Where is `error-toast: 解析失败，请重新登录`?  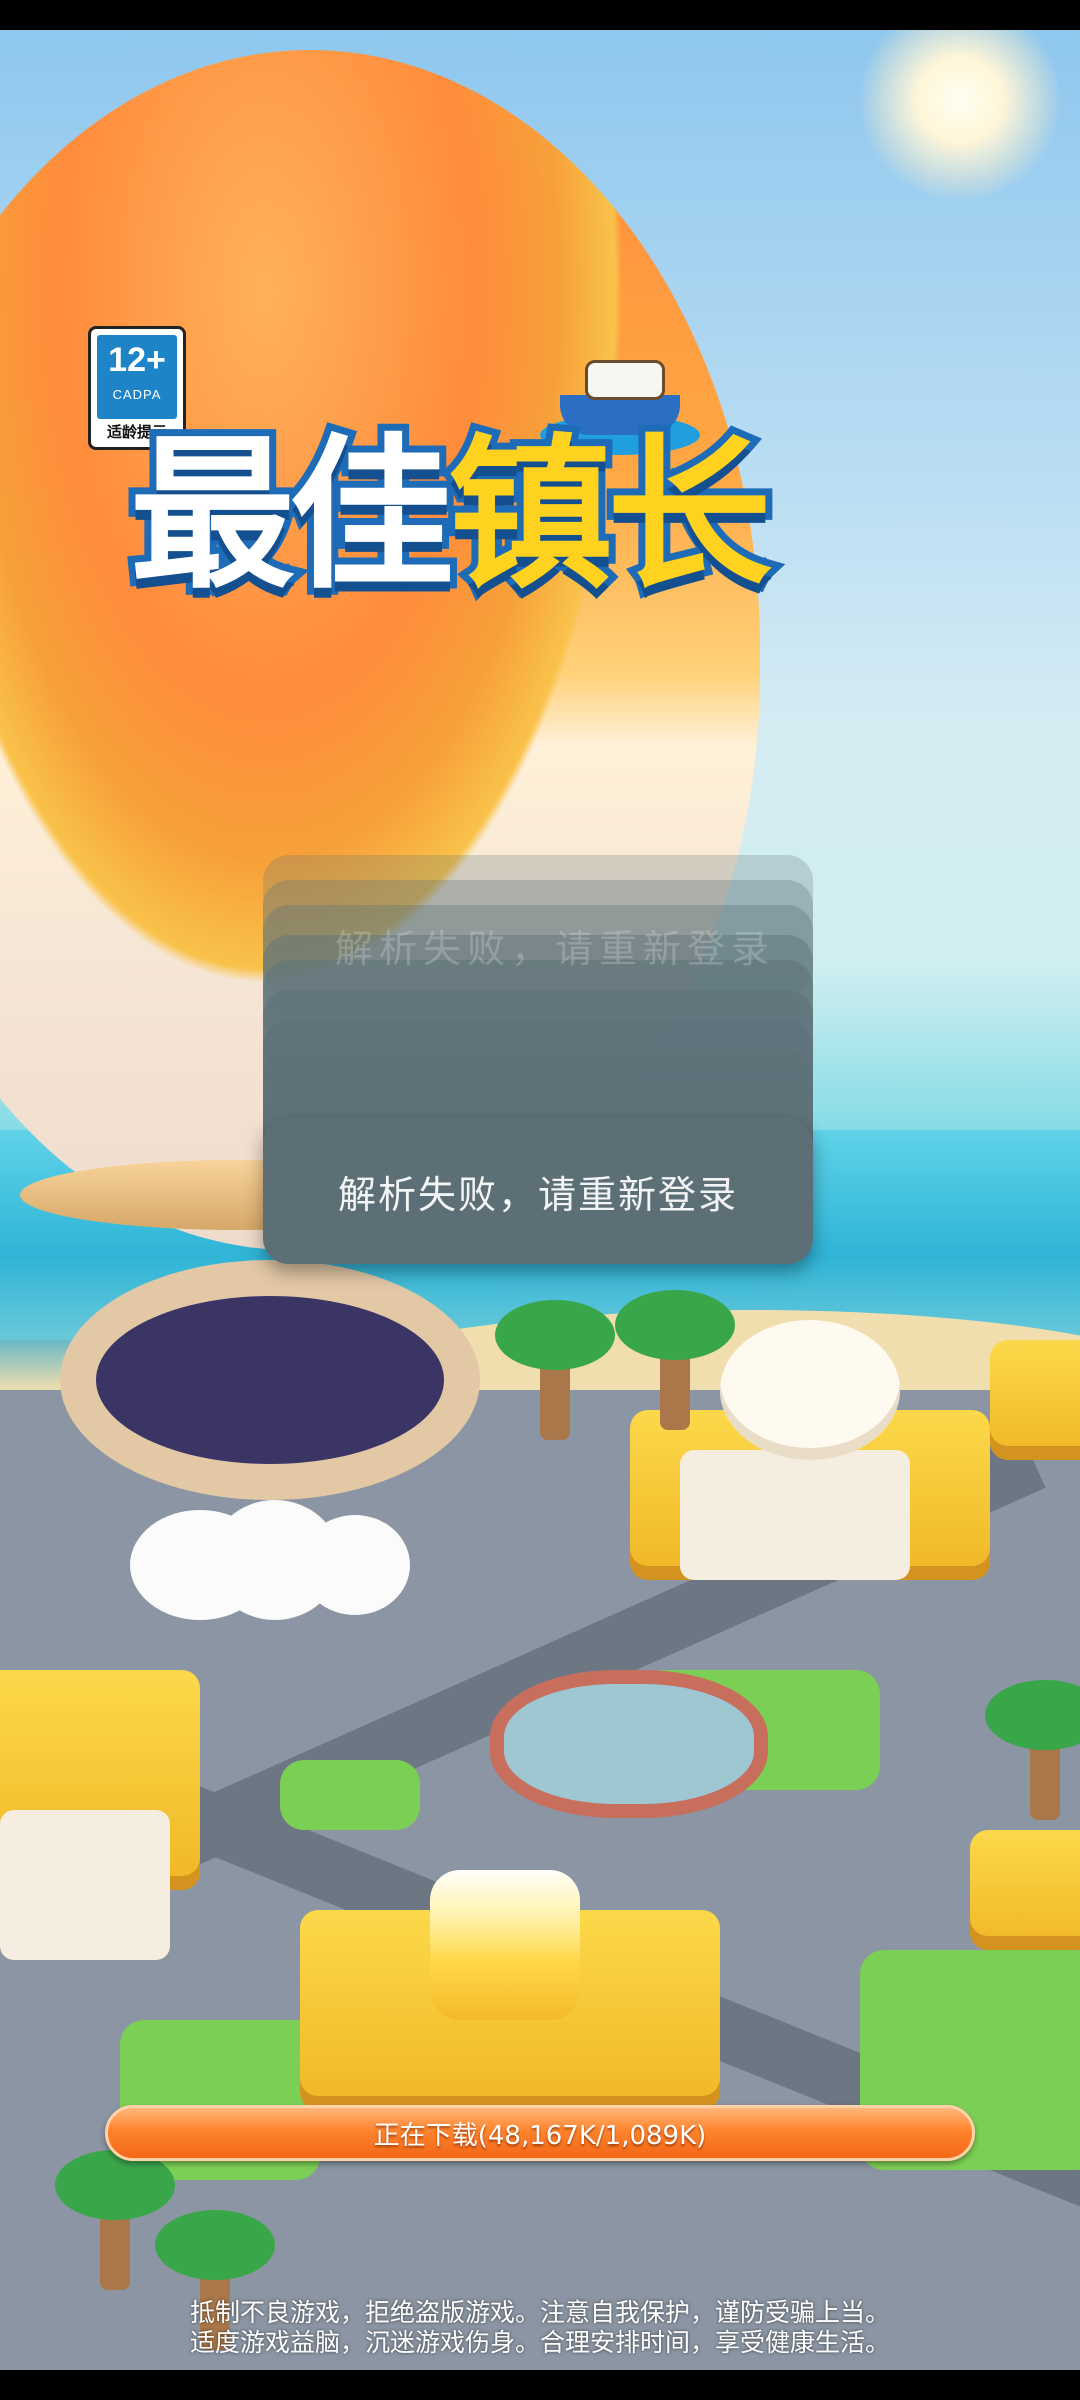
error-toast: 解析失败，请重新登录 is located at coordinates (538, 1191).